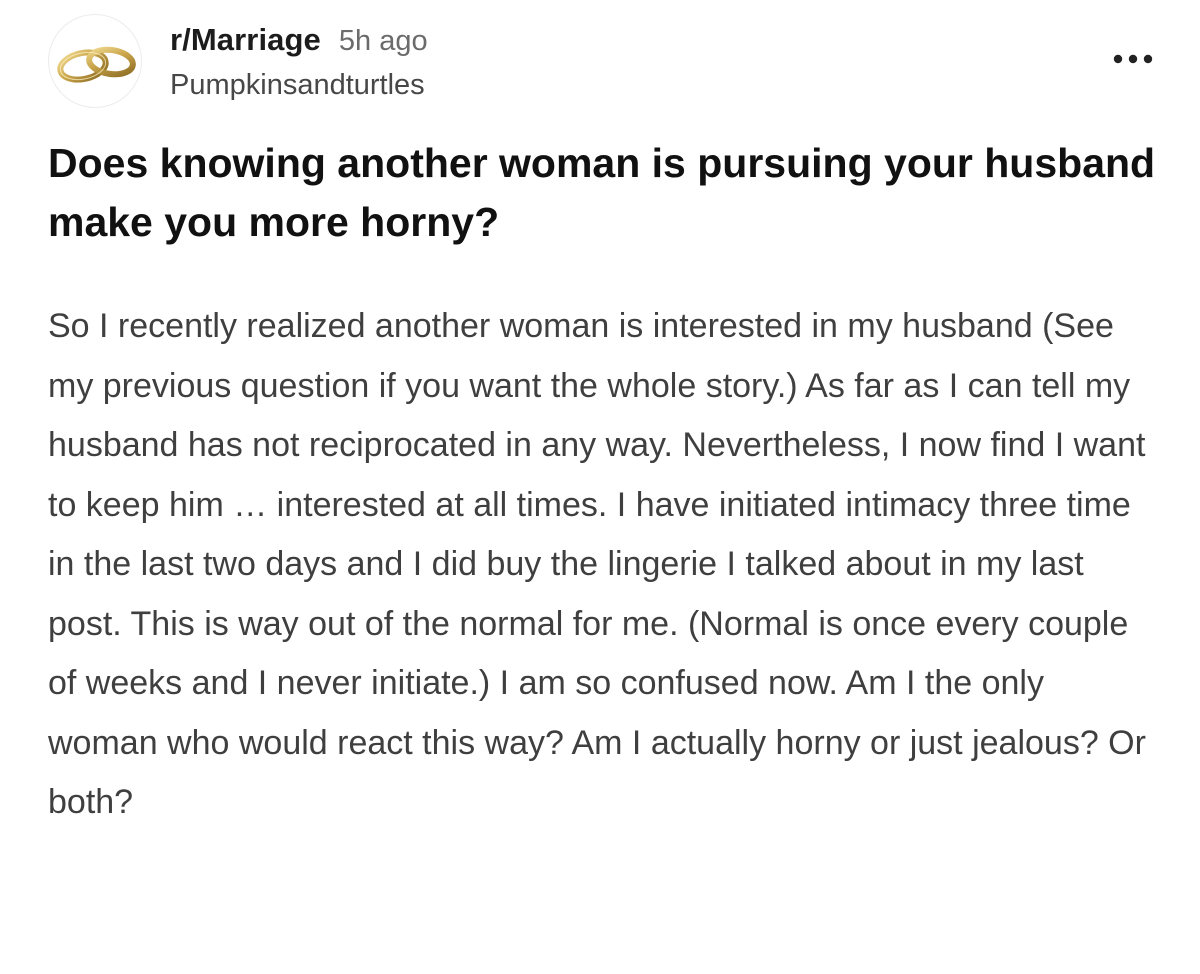  I want to click on subreddit-link: r/Marriage, so click(245, 39).